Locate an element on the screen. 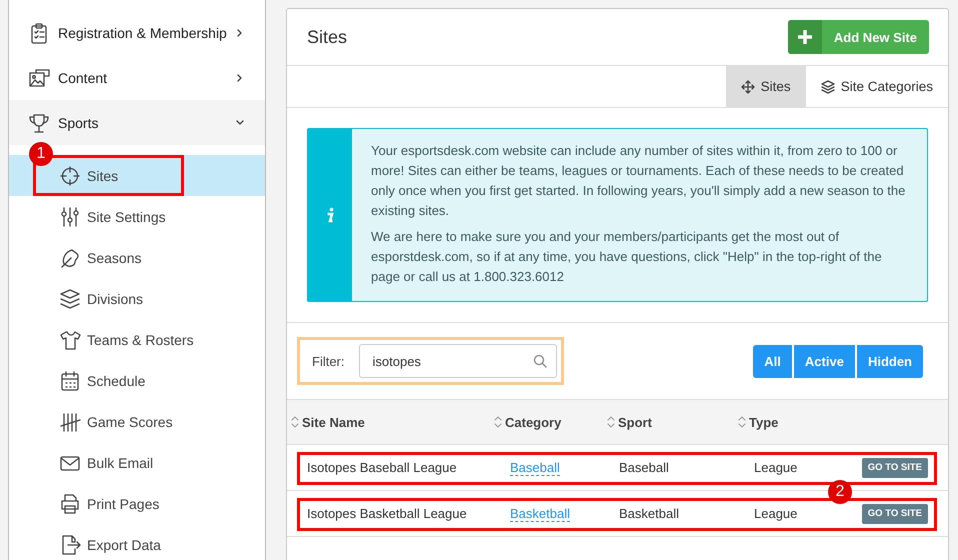 The width and height of the screenshot is (958, 560). nav-subitem: Print Pages is located at coordinates (137, 503).